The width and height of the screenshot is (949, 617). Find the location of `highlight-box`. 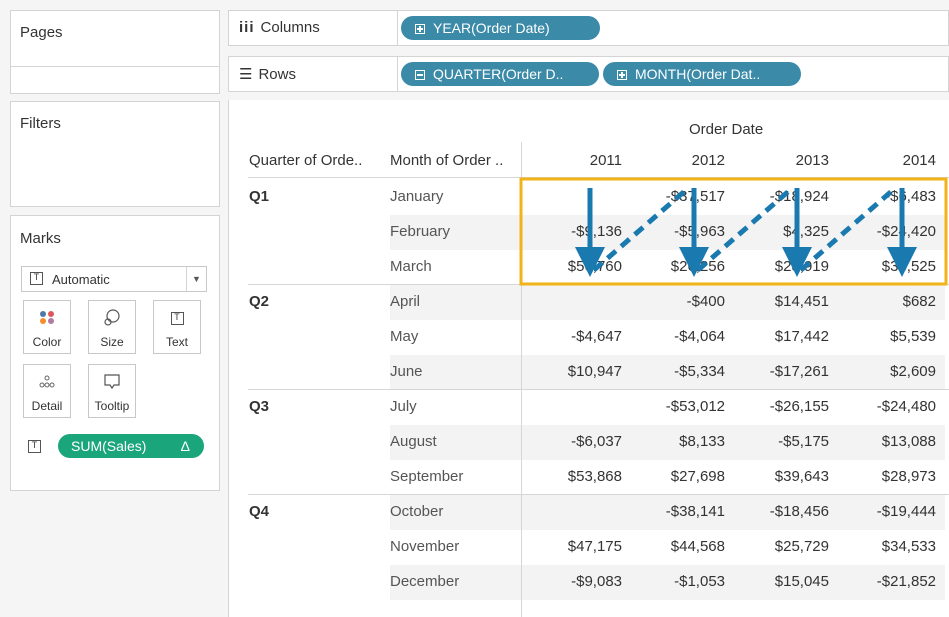

highlight-box is located at coordinates (733, 231).